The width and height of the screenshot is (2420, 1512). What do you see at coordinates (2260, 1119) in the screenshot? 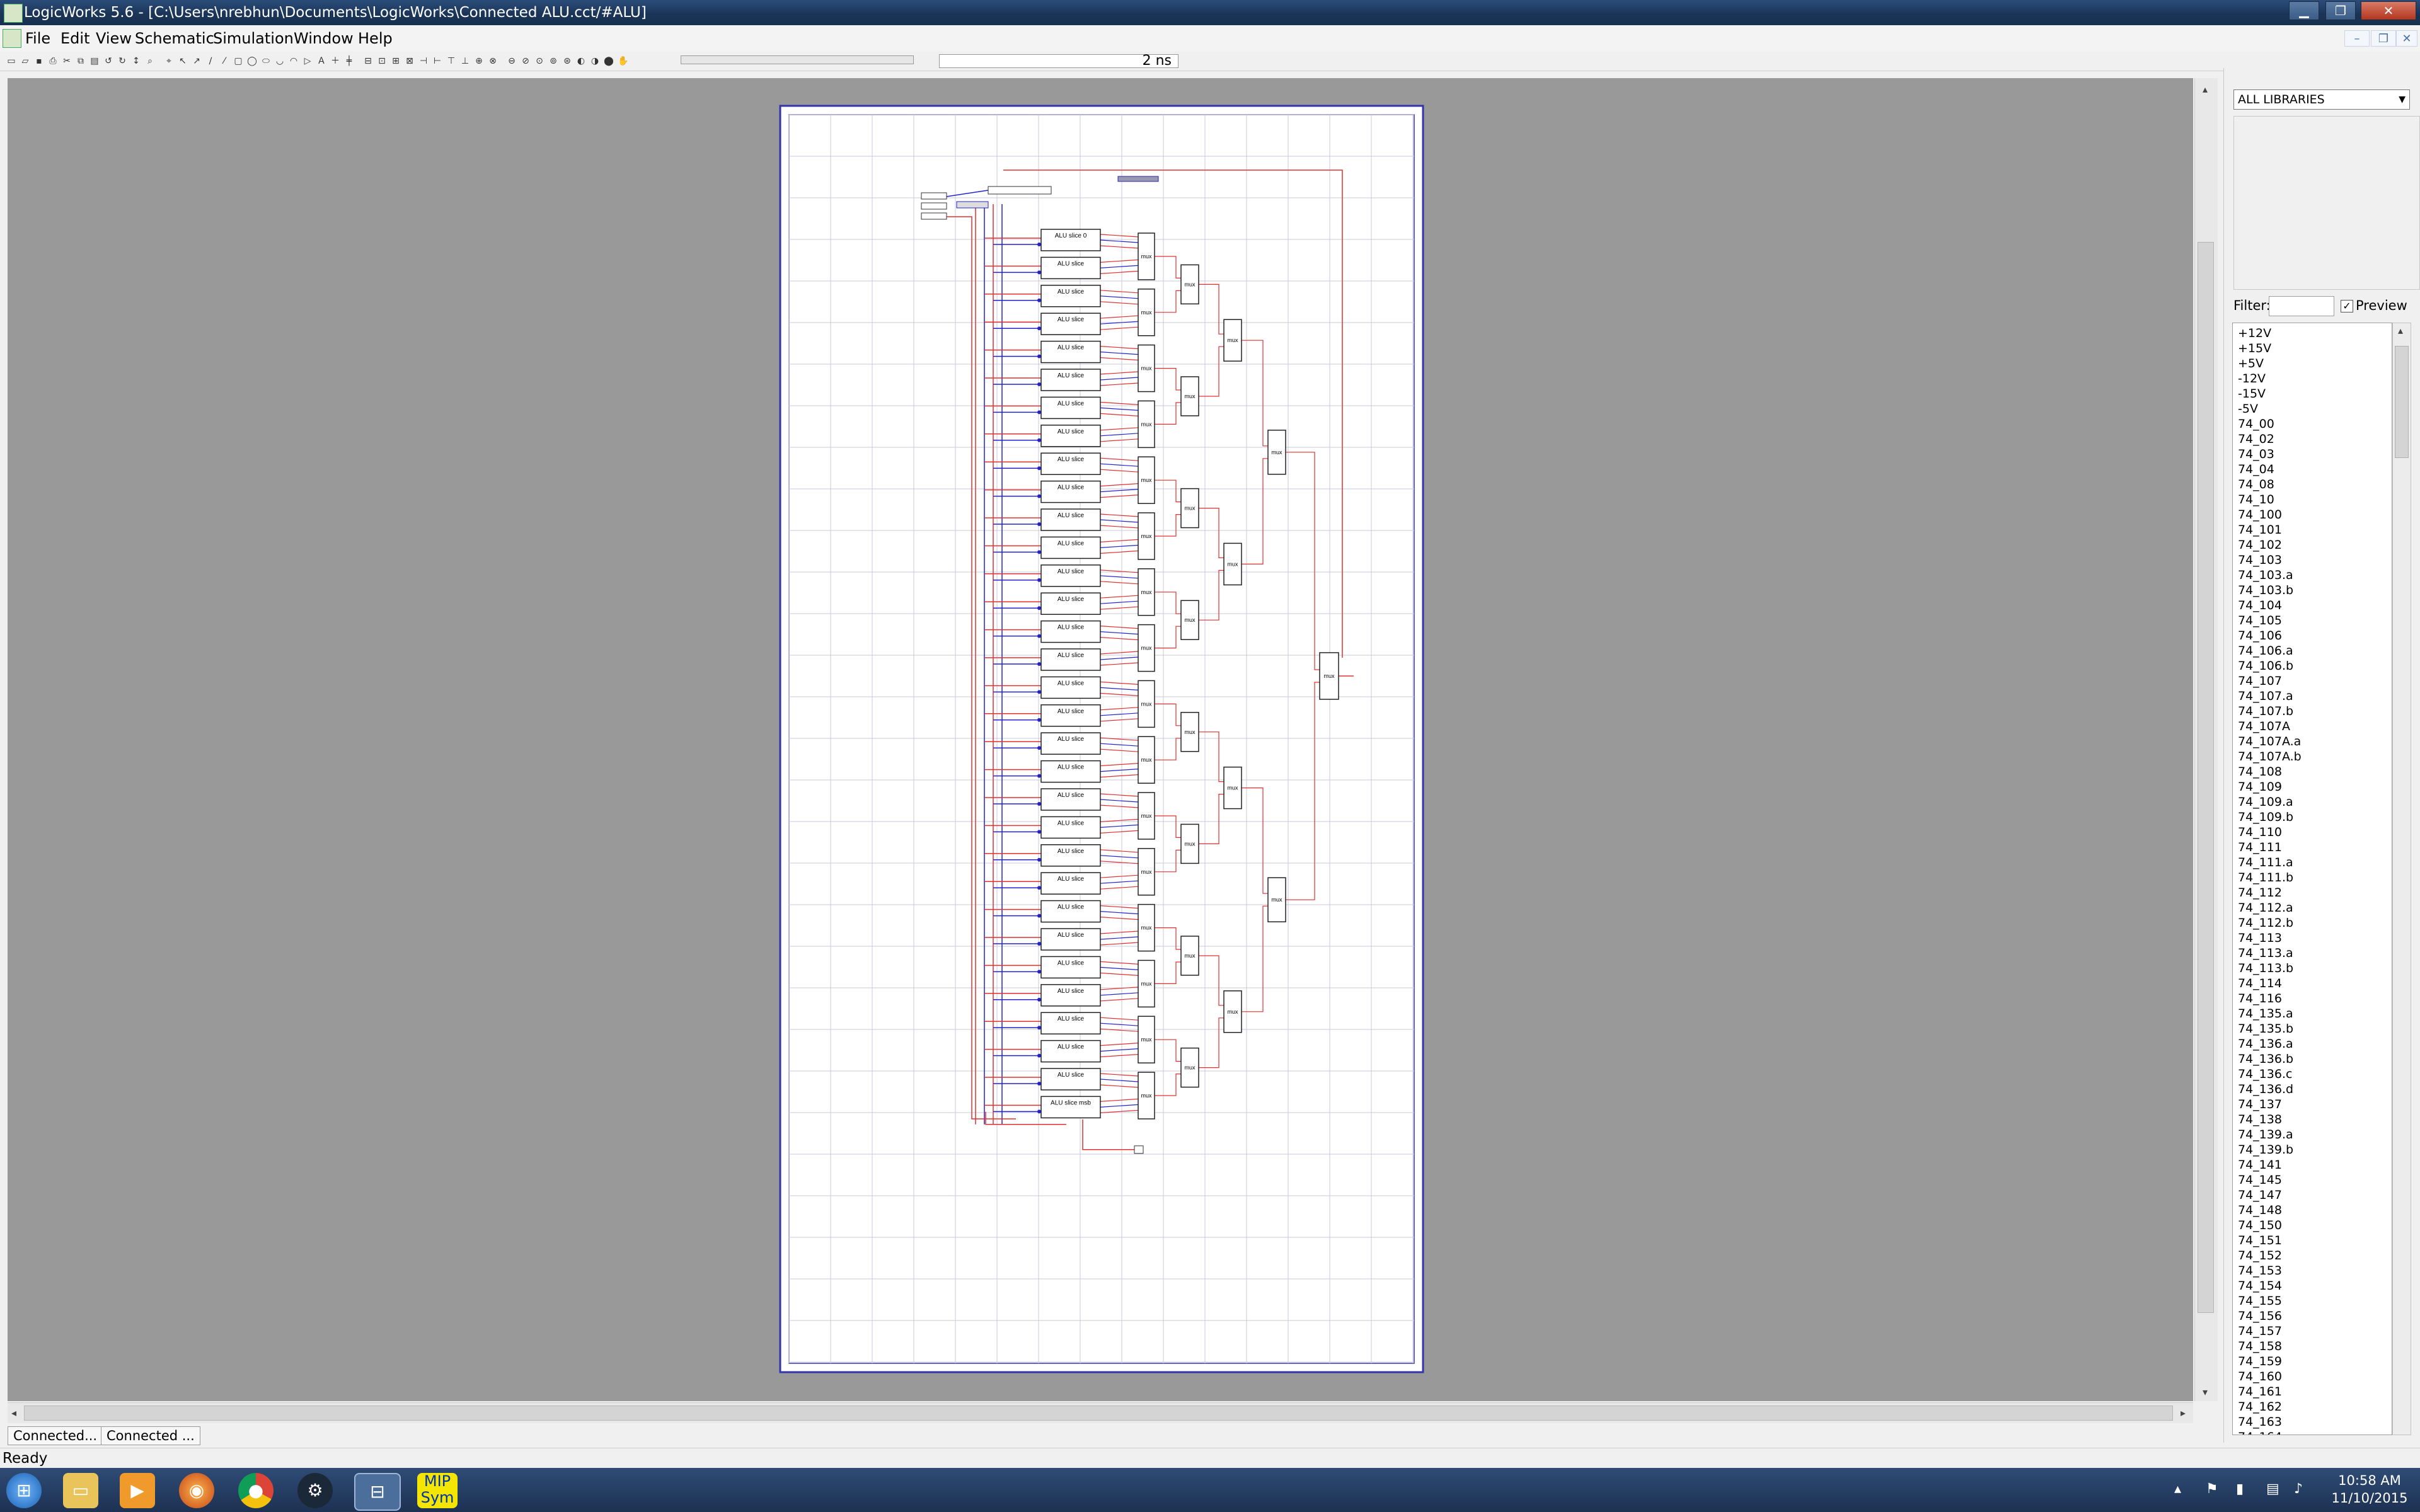
I see `library-list-item: 74_138` at bounding box center [2260, 1119].